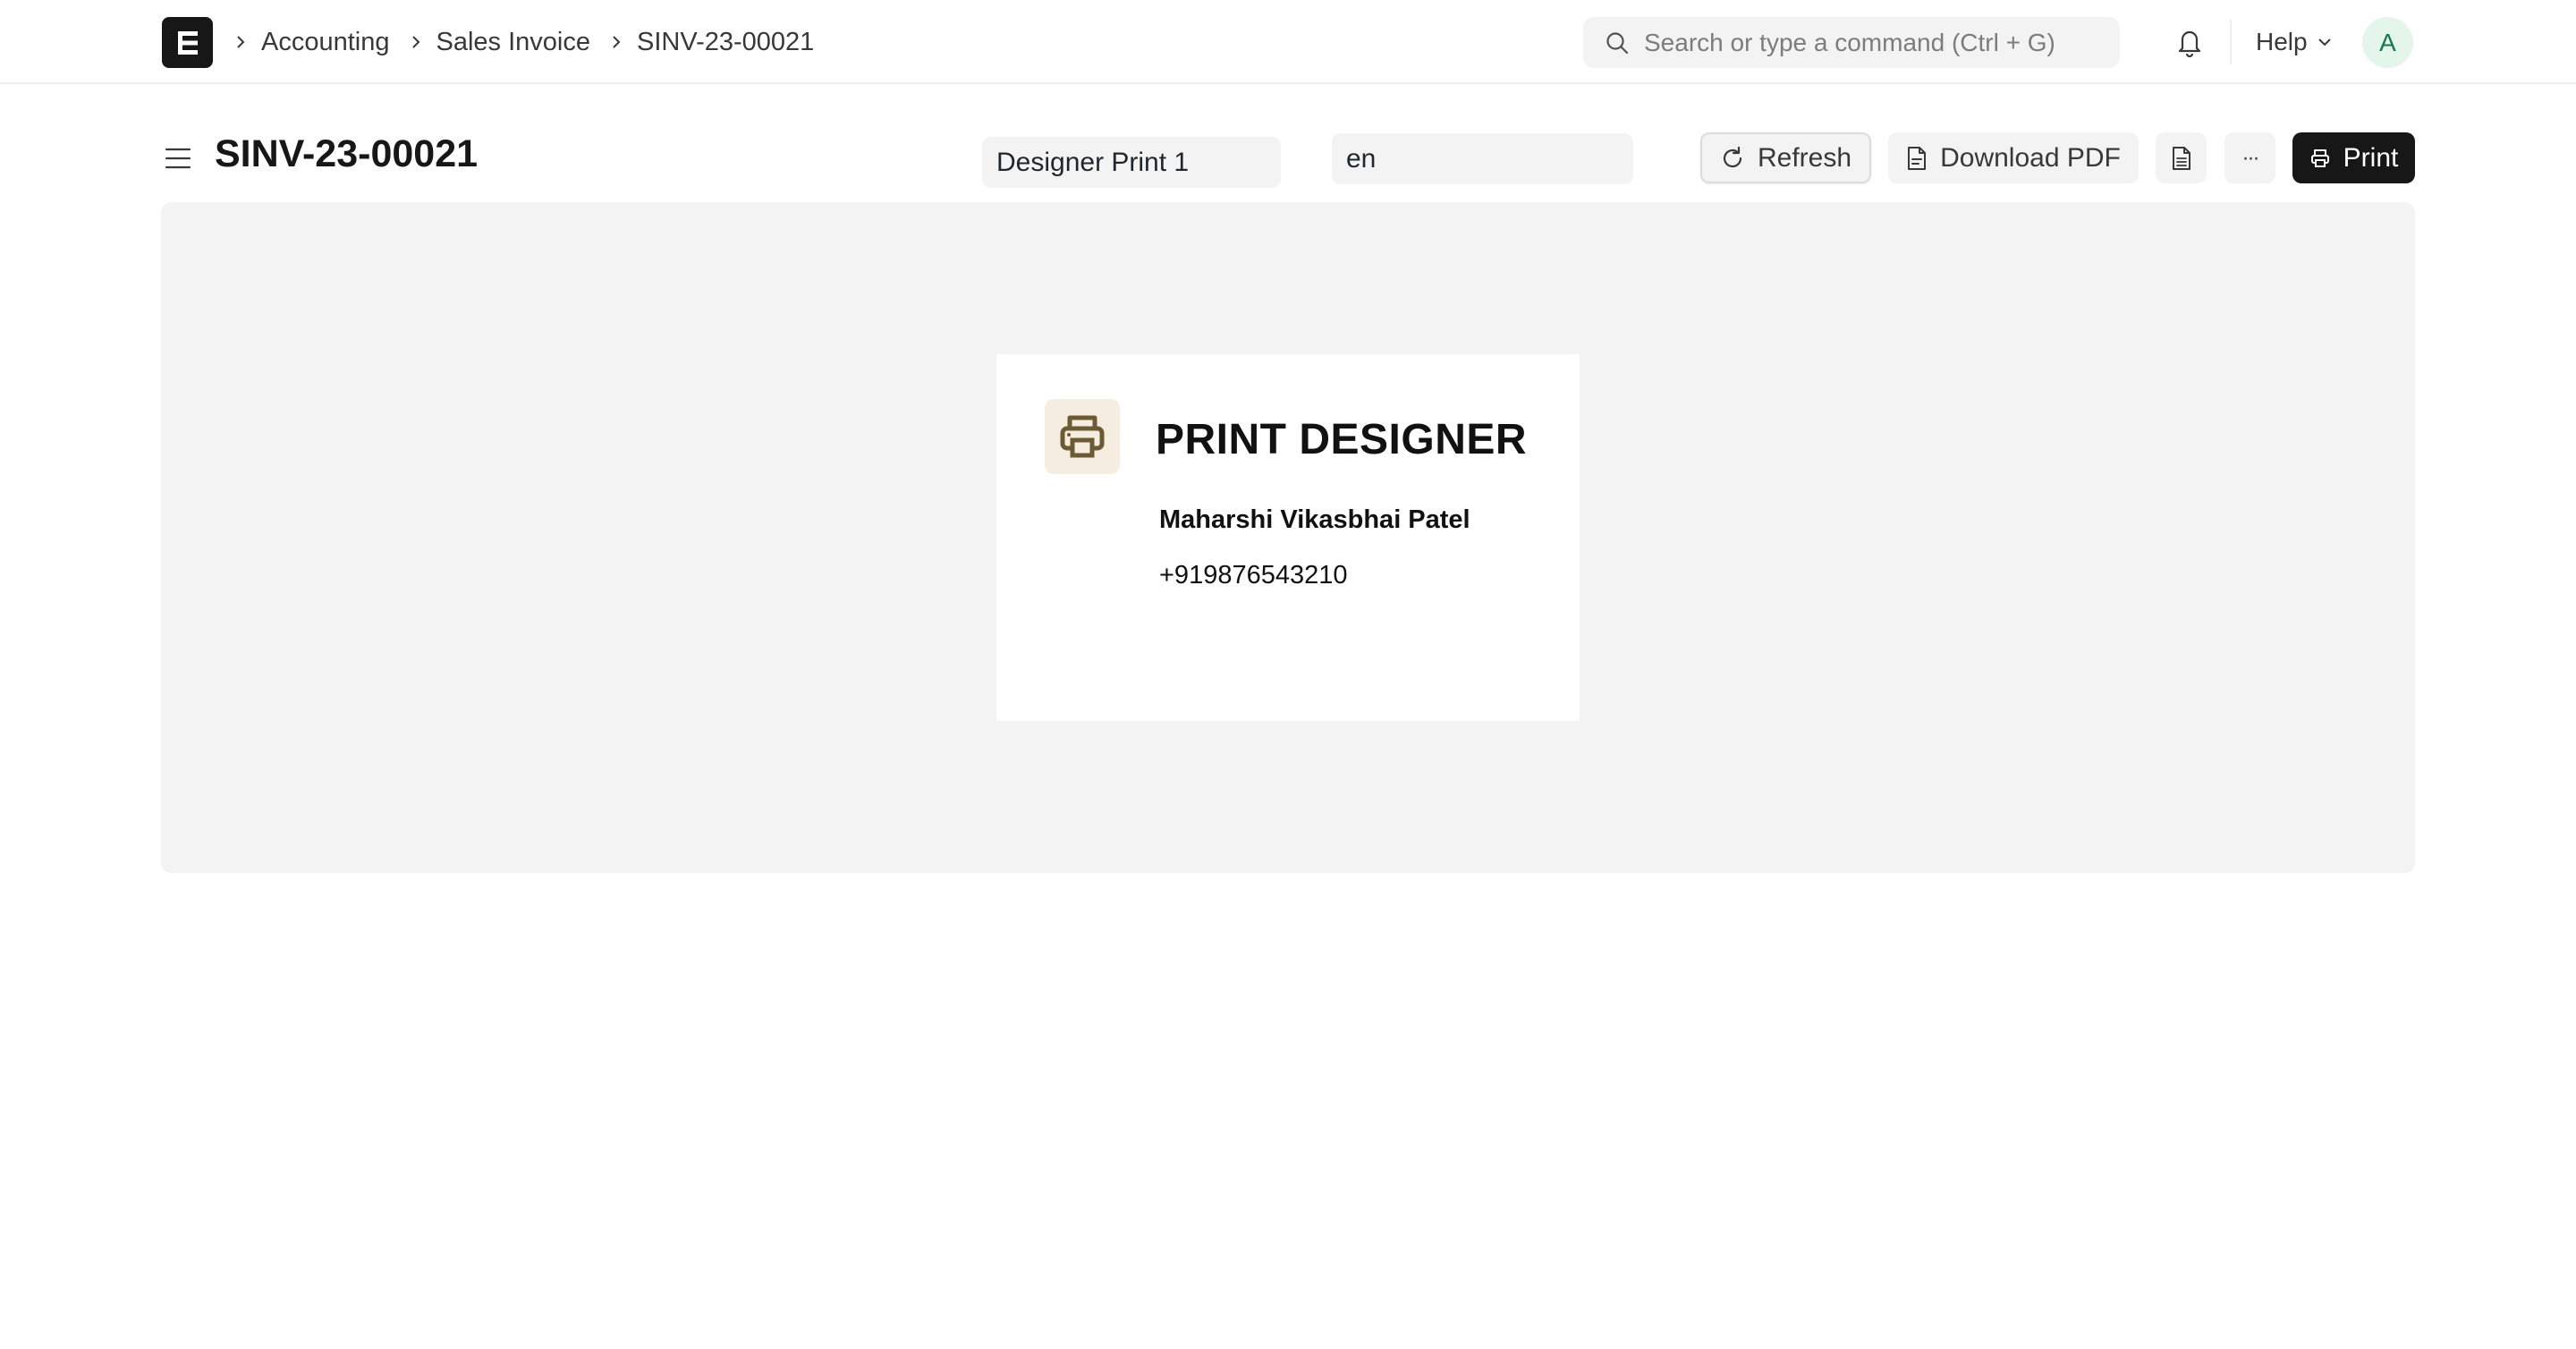 This screenshot has height=1349, width=2576. I want to click on breadcrumb-sales-invoice: Sales Invoice, so click(513, 42).